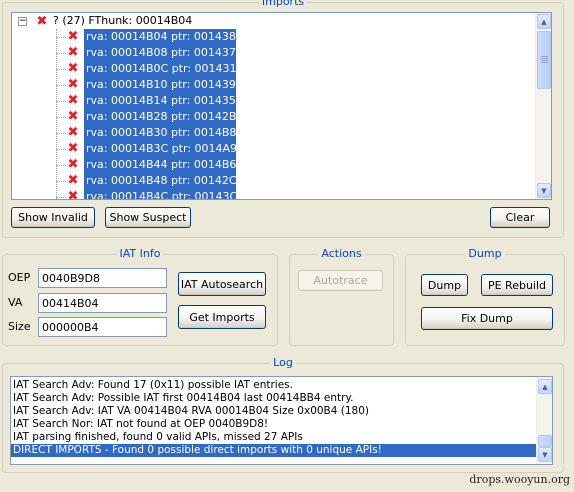  Describe the element at coordinates (340, 280) in the screenshot. I see `autotrace-button: Autotrace` at that location.